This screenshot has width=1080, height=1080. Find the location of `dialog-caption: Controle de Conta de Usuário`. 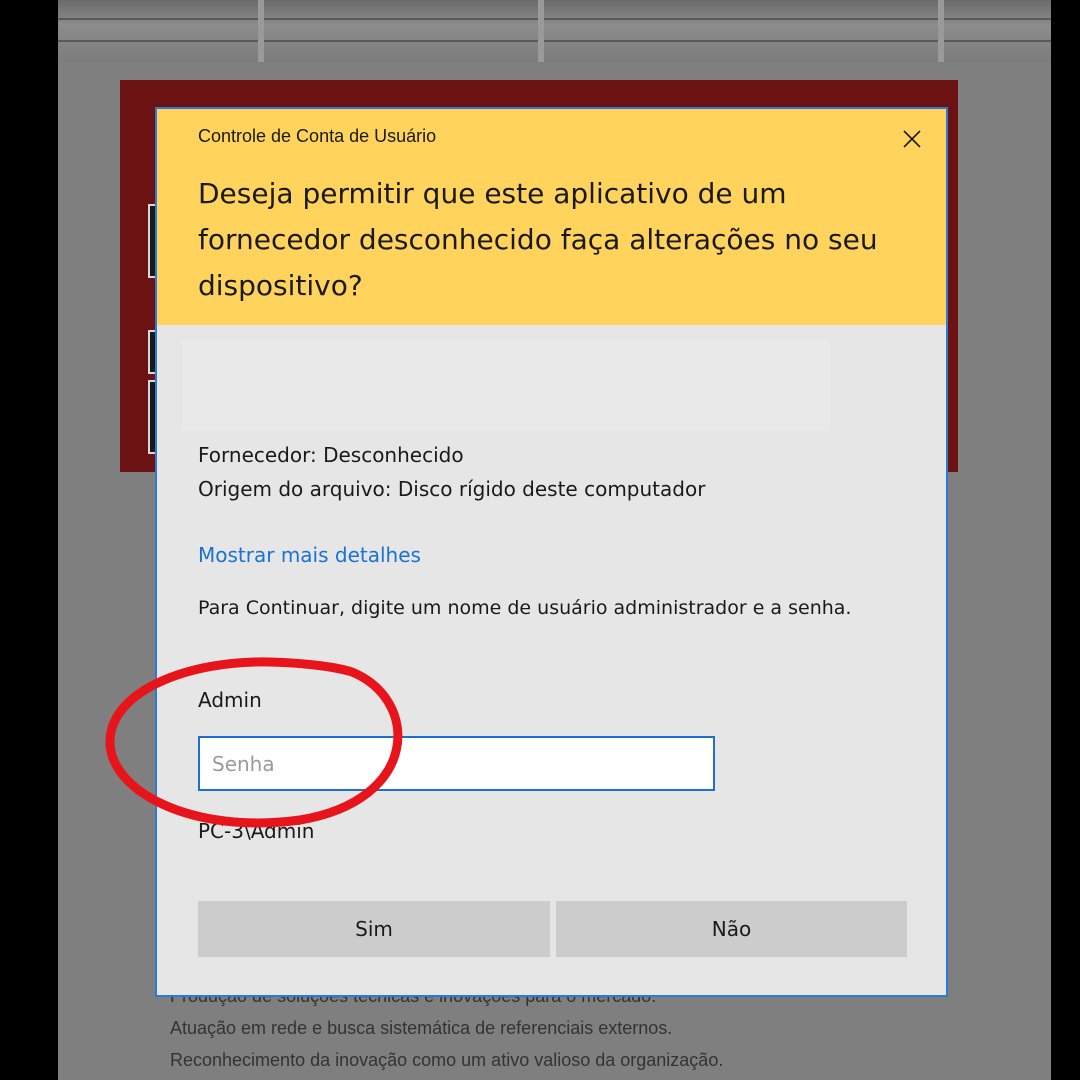

dialog-caption: Controle de Conta de Usuário is located at coordinates (317, 136).